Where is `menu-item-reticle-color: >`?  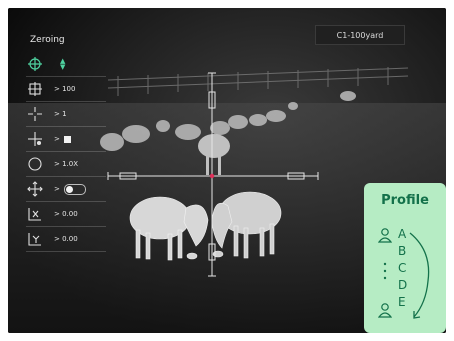
menu-item-reticle-color: > is located at coordinates (66, 139).